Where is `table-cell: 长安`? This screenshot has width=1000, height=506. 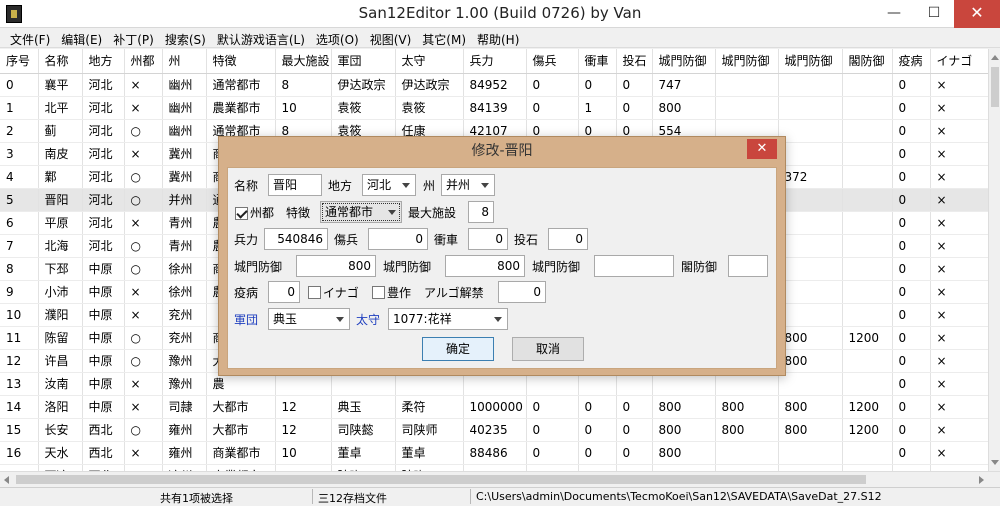
table-cell: 长安 is located at coordinates (60, 430).